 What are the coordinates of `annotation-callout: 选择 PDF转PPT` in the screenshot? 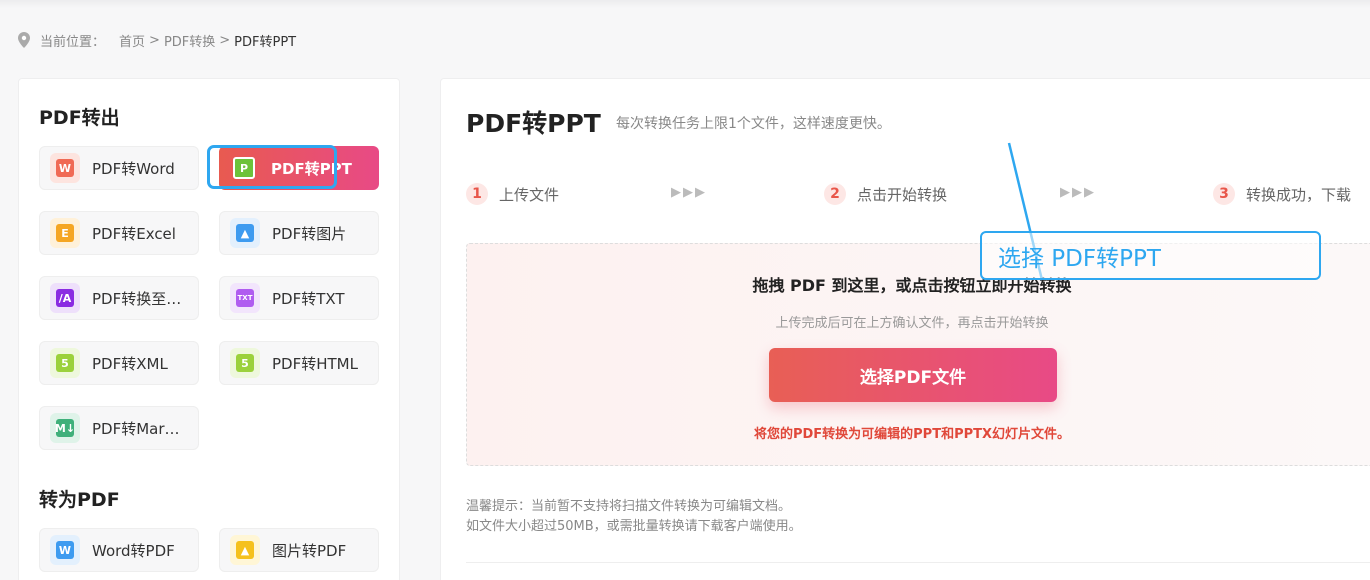 It's located at (1150, 255).